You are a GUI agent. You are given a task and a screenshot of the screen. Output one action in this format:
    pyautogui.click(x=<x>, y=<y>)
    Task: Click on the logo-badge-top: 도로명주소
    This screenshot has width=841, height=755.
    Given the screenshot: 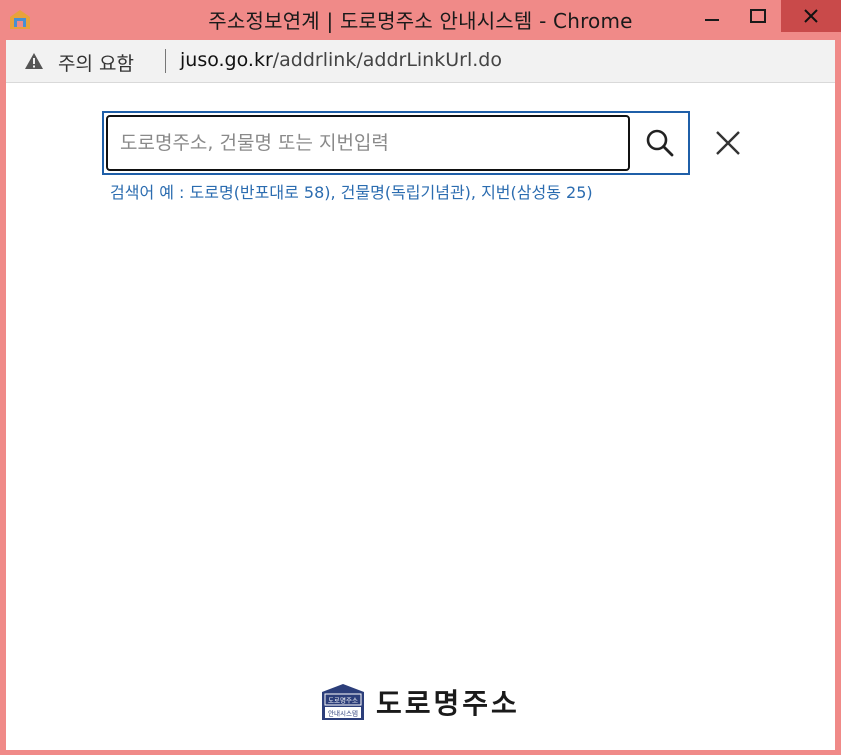 What is the action you would take?
    pyautogui.click(x=343, y=700)
    